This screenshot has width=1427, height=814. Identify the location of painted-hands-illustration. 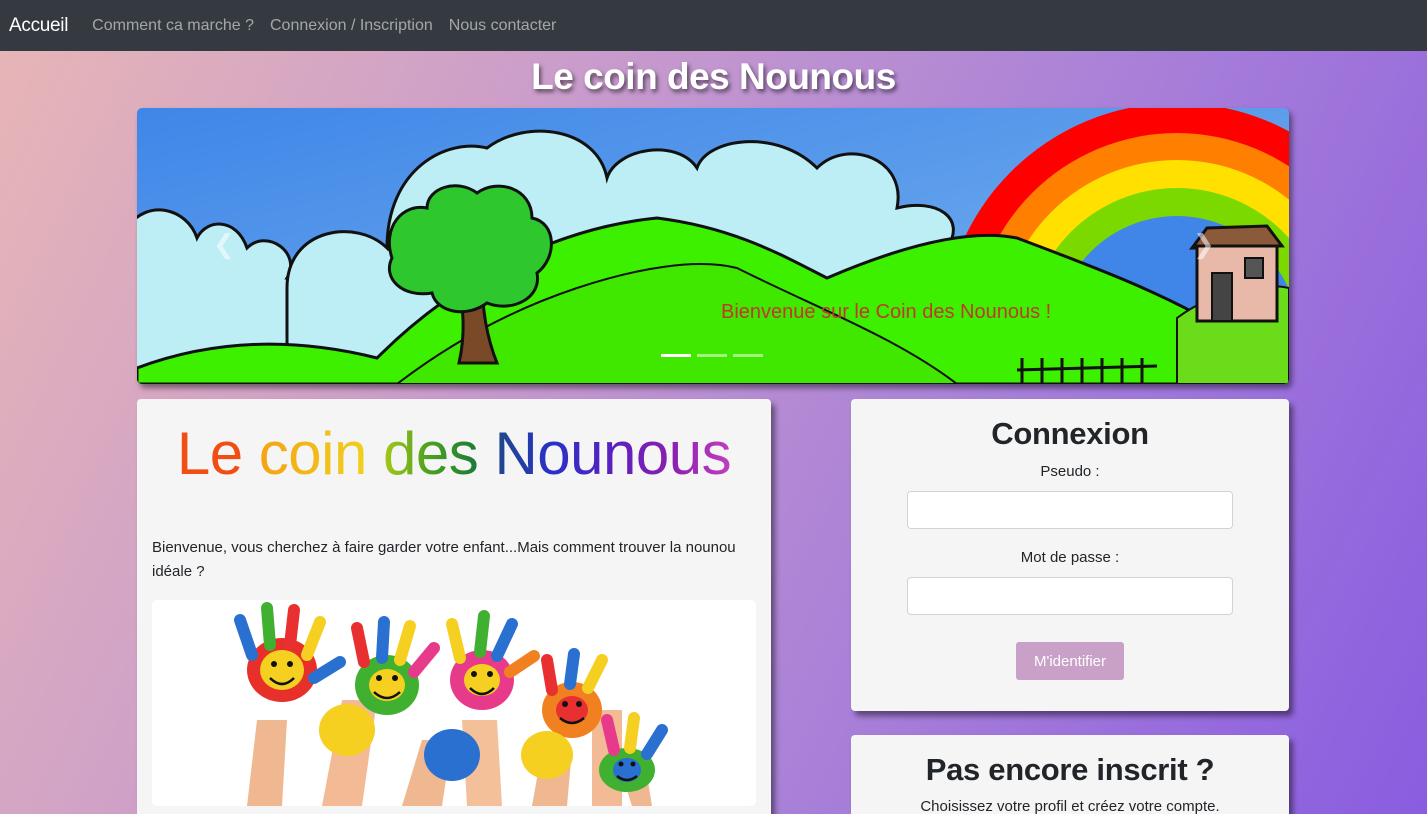
(451, 704).